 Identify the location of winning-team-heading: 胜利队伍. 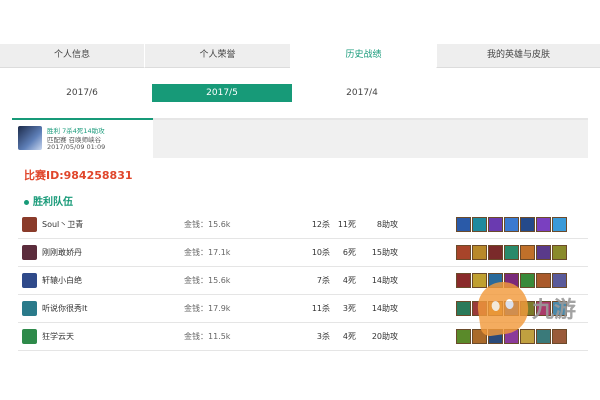
(48, 200).